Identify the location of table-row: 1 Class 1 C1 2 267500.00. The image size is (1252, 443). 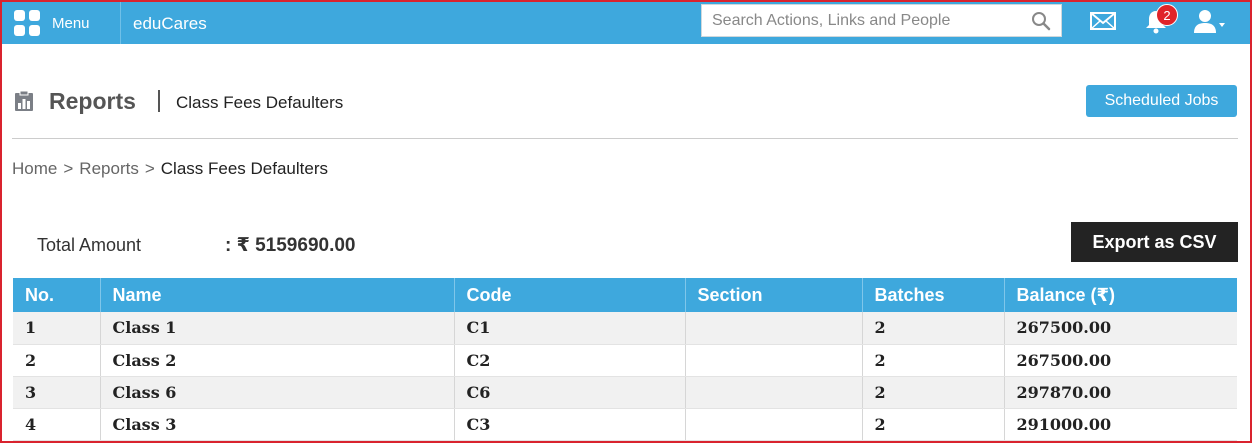
(625, 328).